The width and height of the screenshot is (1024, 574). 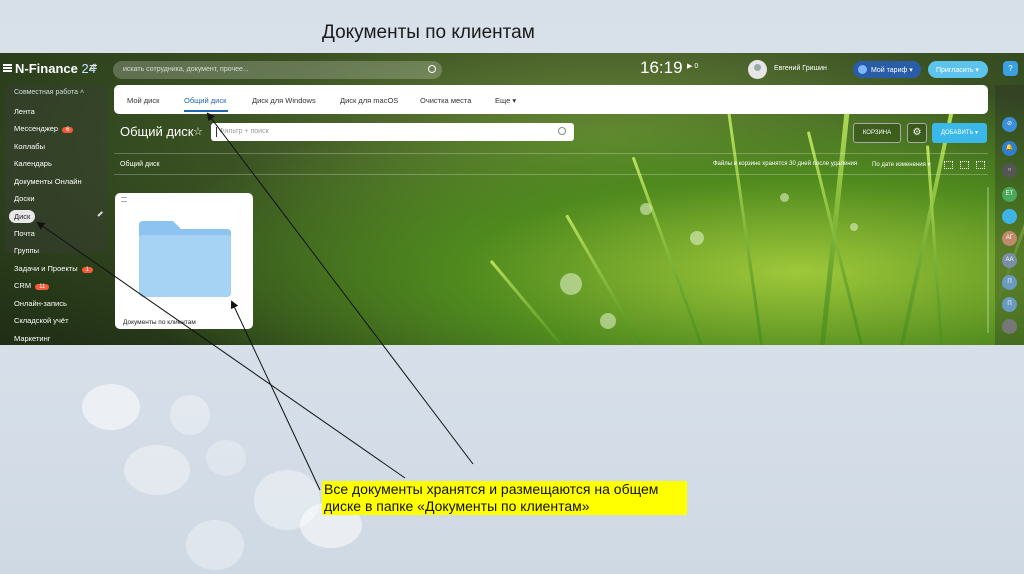 What do you see at coordinates (275, 395) in the screenshot?
I see `arrow-to-folder` at bounding box center [275, 395].